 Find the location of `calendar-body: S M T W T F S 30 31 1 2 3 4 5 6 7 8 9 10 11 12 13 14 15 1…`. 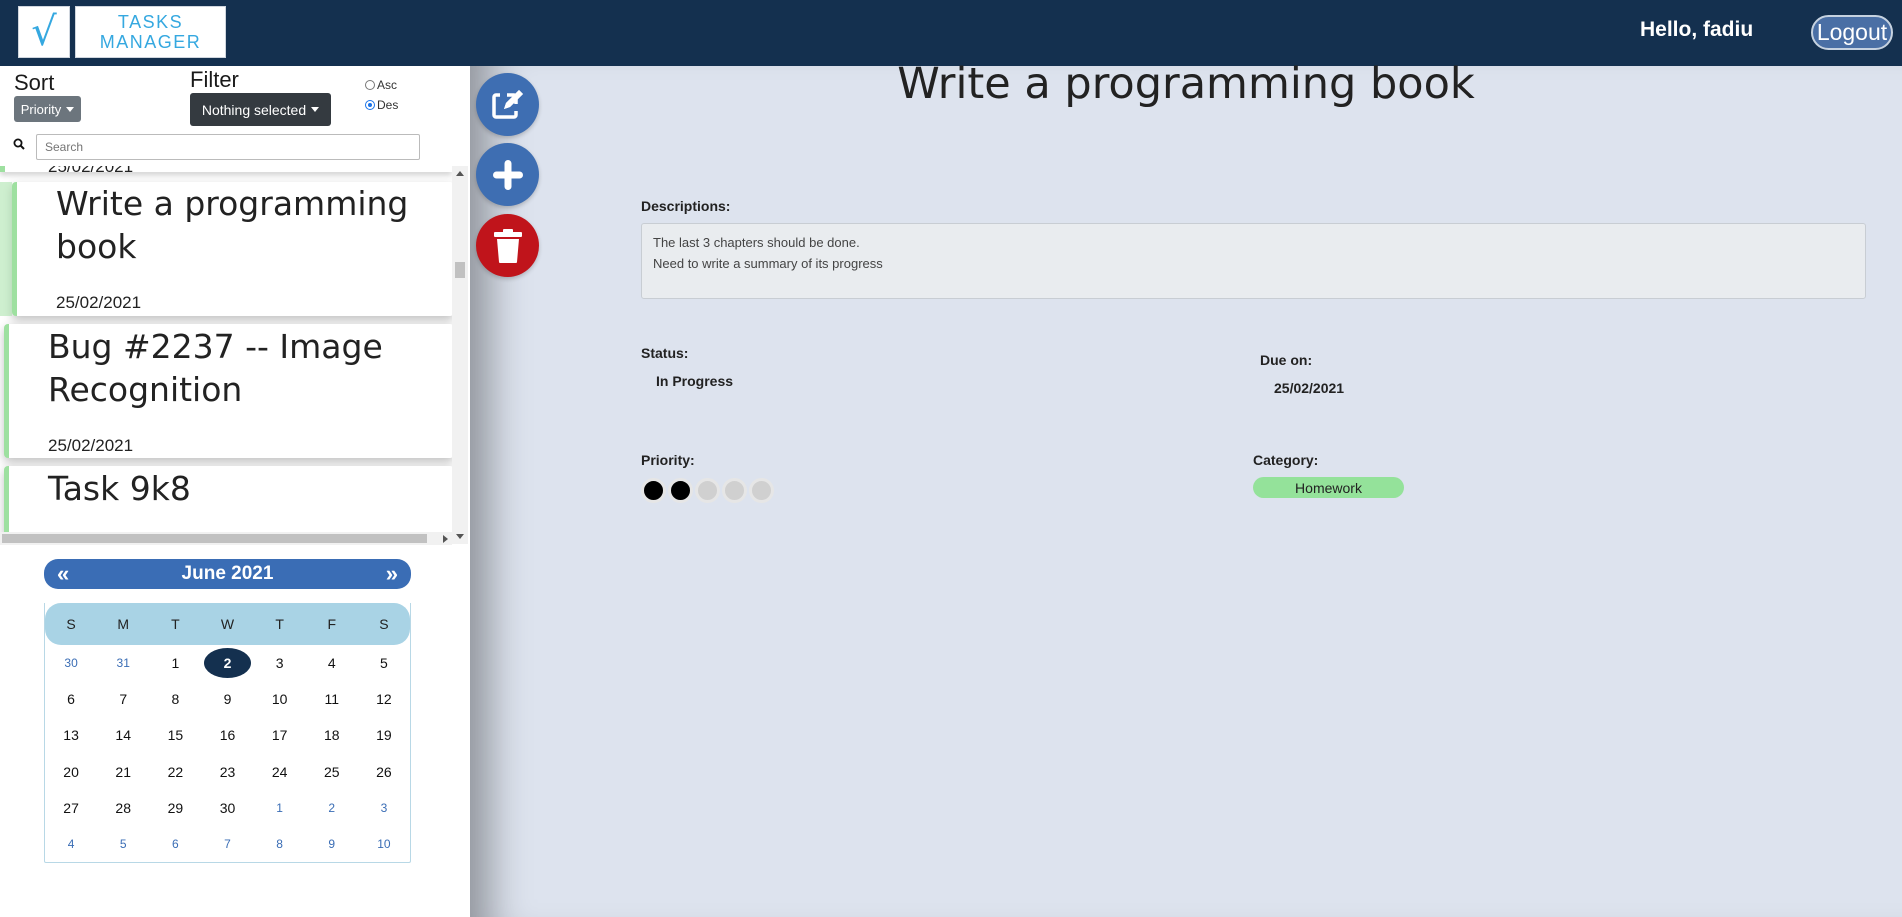

calendar-body: S M T W T F S 30 31 1 2 3 4 5 6 7 8 9 10 11 12 13 14 15 1… is located at coordinates (227, 733).